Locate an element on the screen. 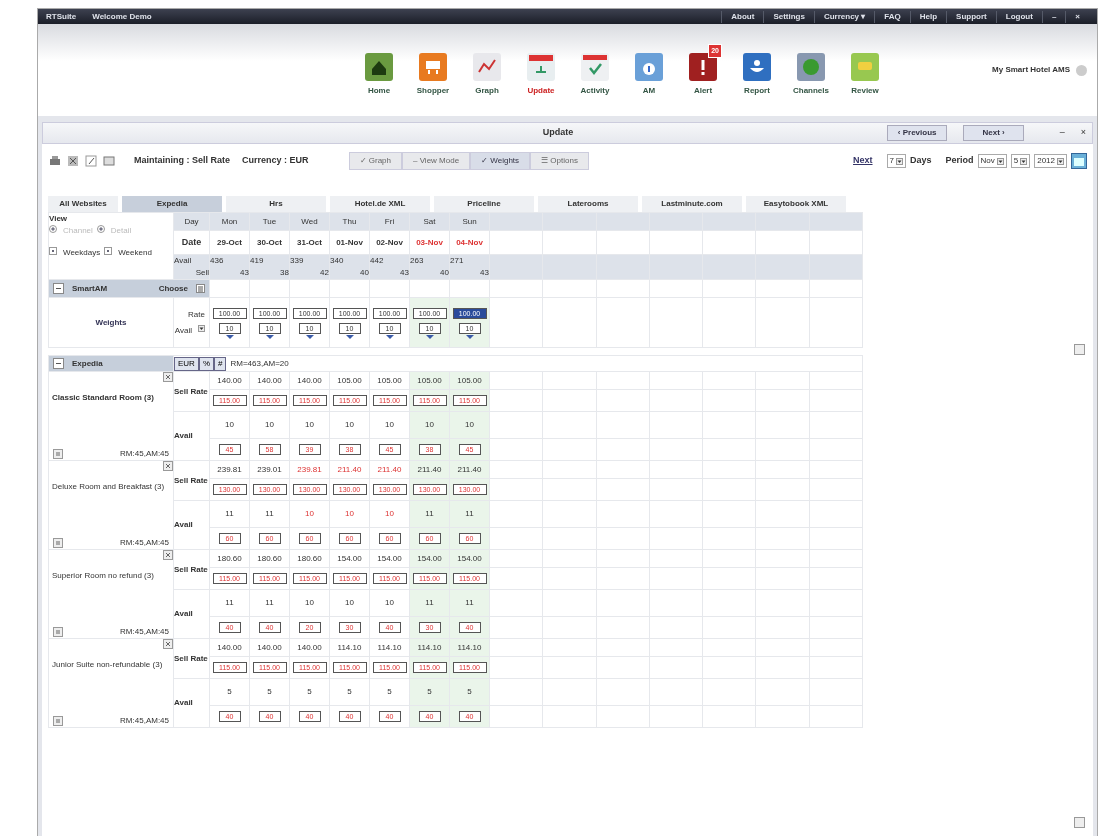 The height and width of the screenshot is (836, 1119). panel-control: × is located at coordinates (1083, 133).